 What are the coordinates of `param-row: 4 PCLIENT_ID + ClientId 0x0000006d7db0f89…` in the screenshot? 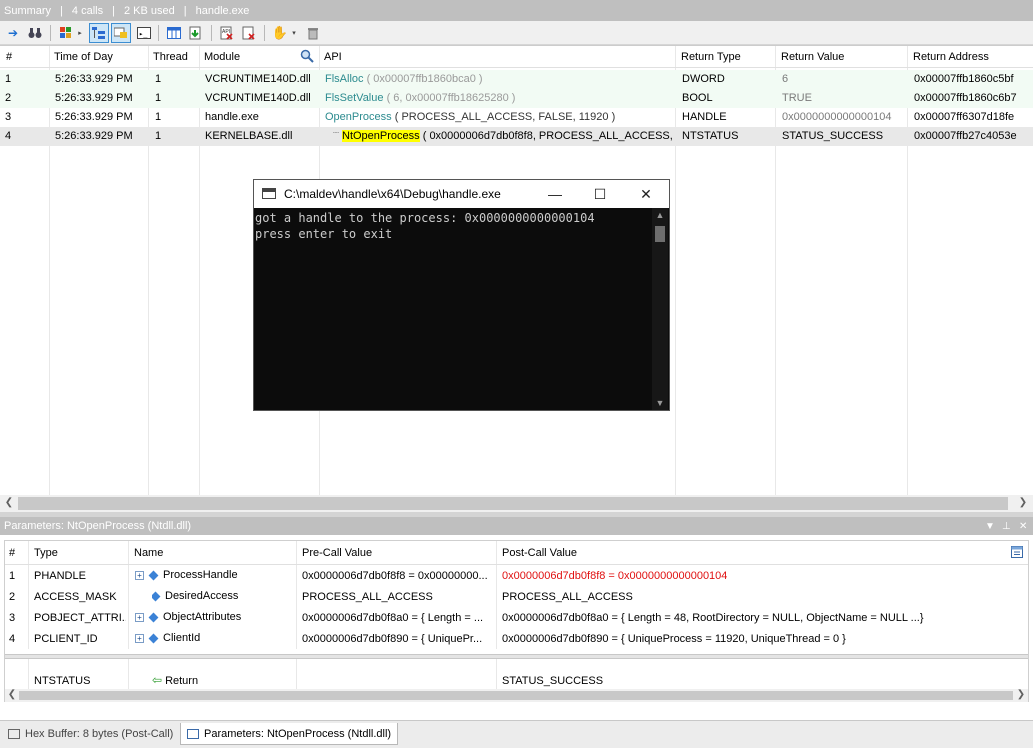 It's located at (516, 638).